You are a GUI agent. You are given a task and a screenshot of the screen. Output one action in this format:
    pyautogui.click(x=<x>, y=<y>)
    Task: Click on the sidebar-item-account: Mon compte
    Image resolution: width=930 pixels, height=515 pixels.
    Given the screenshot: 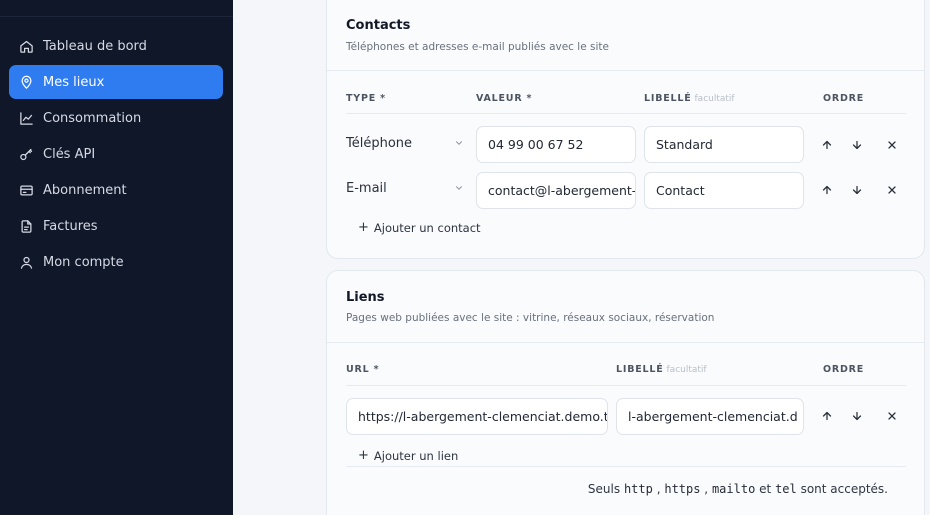 What is the action you would take?
    pyautogui.click(x=116, y=262)
    